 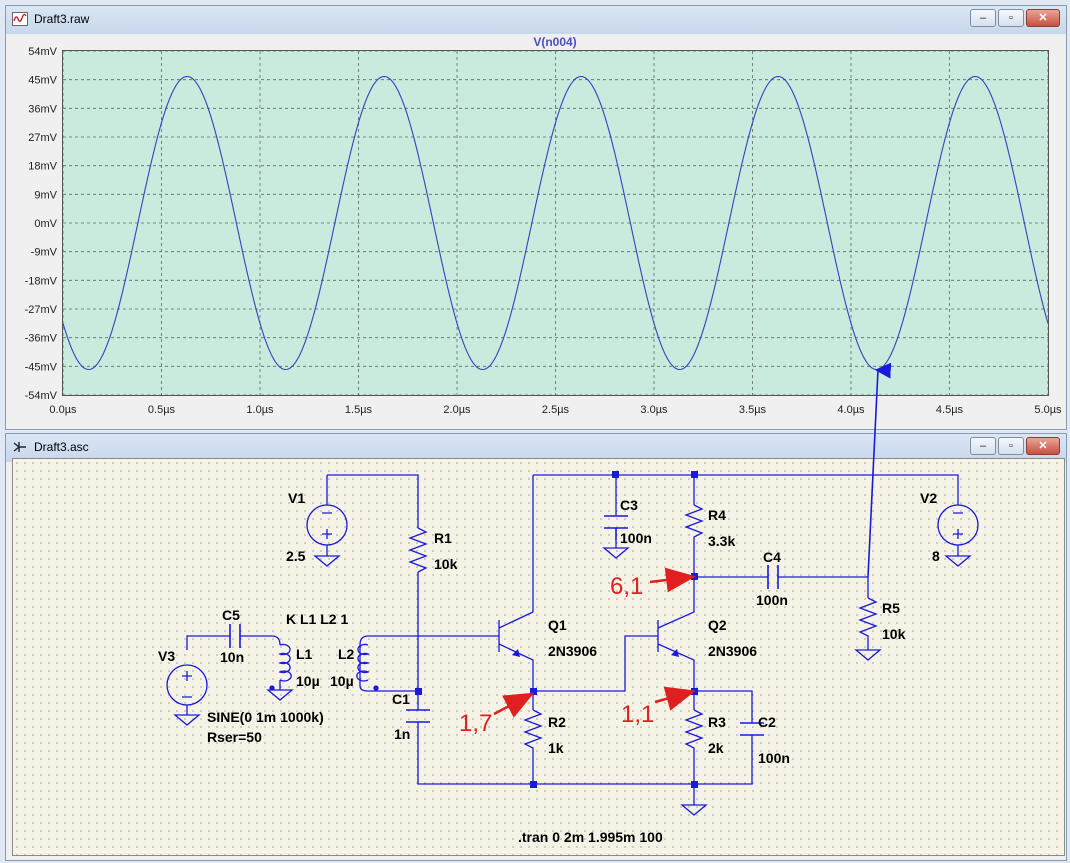 What do you see at coordinates (41, 367) in the screenshot?
I see `y-tick-label: -45mV` at bounding box center [41, 367].